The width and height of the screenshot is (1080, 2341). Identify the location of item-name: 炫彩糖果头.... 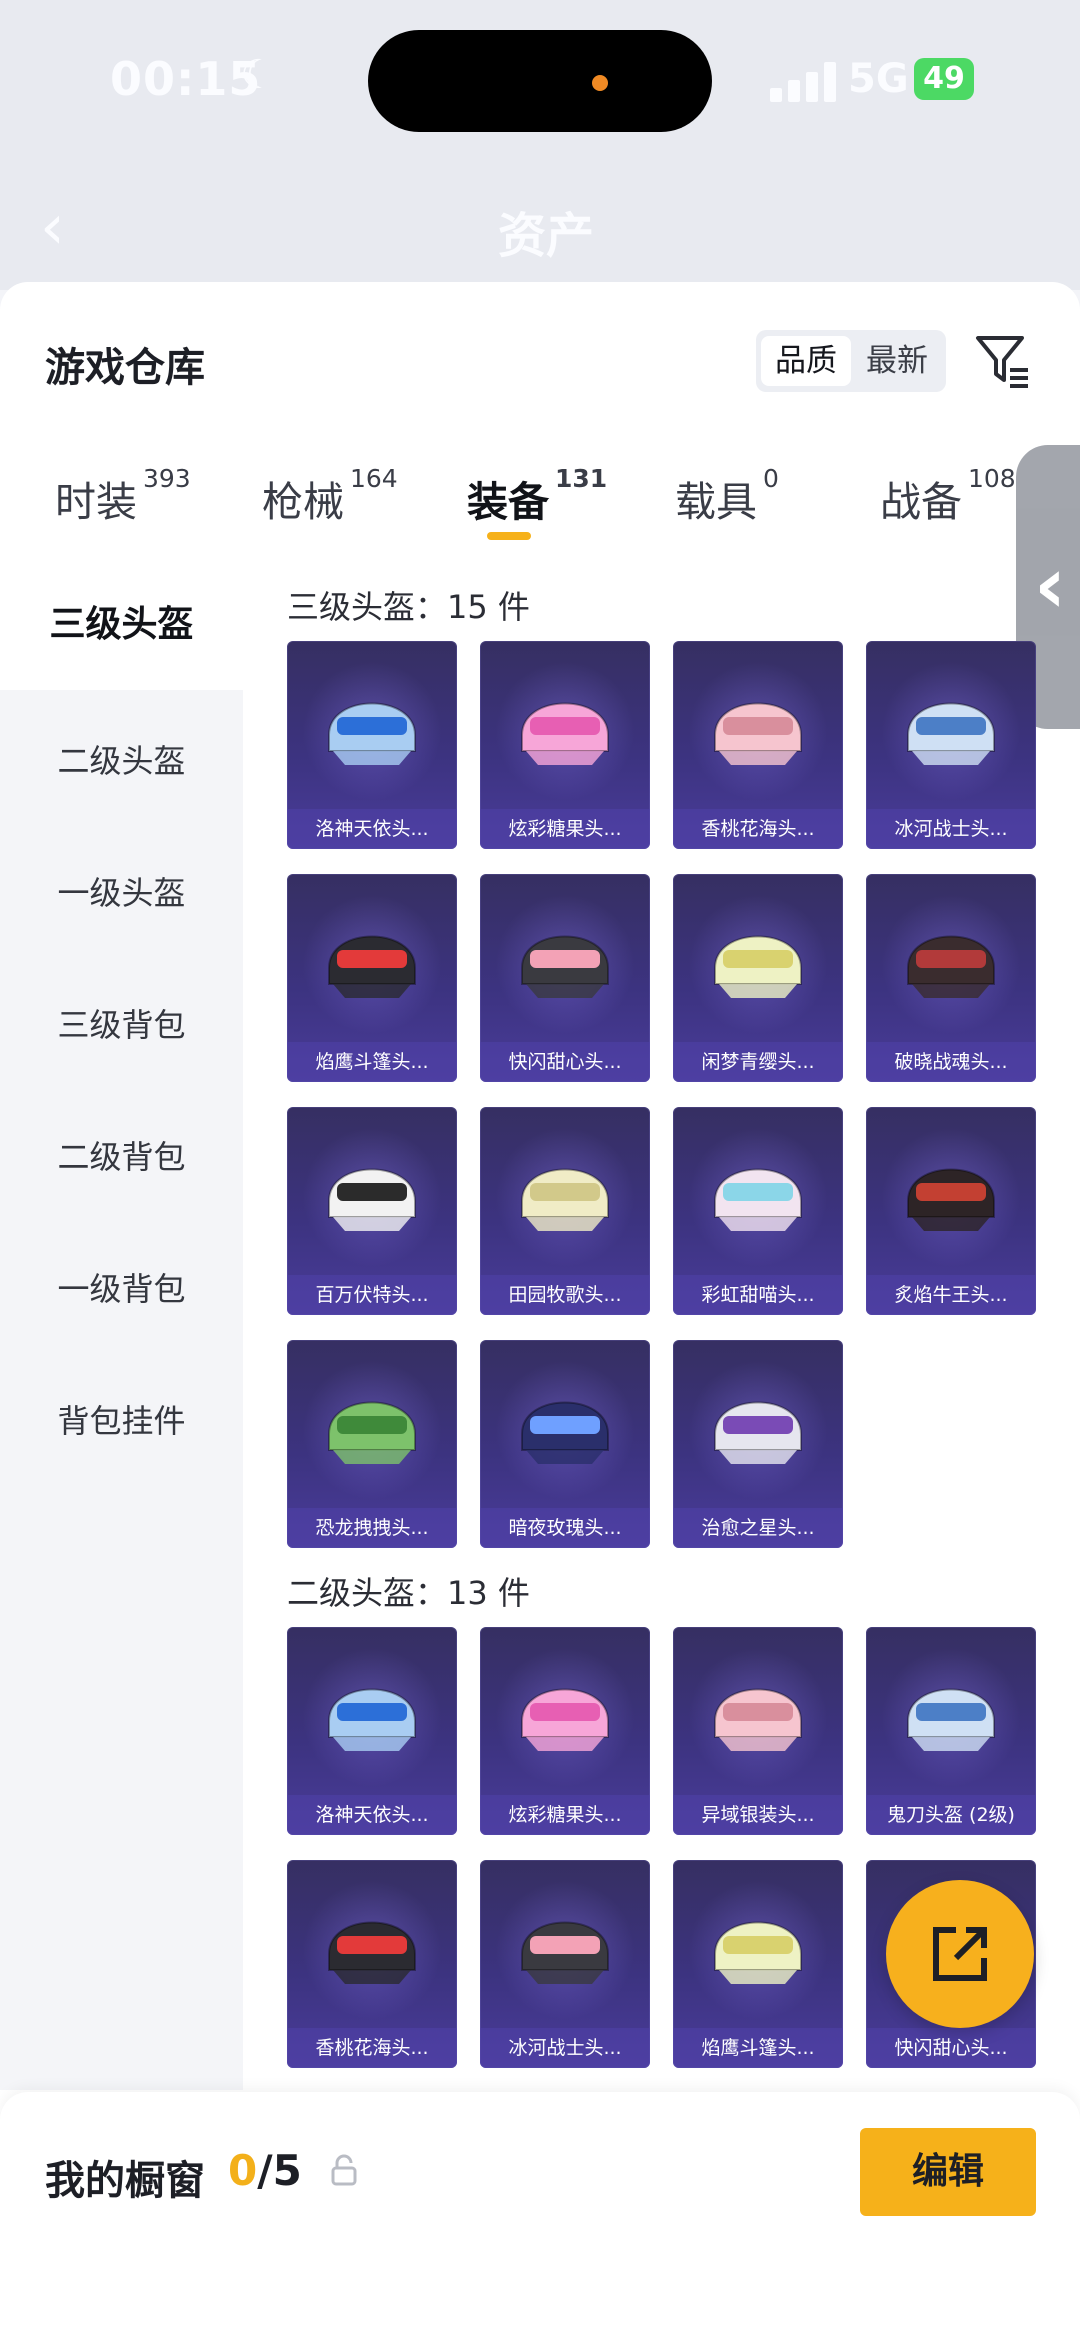
(565, 829).